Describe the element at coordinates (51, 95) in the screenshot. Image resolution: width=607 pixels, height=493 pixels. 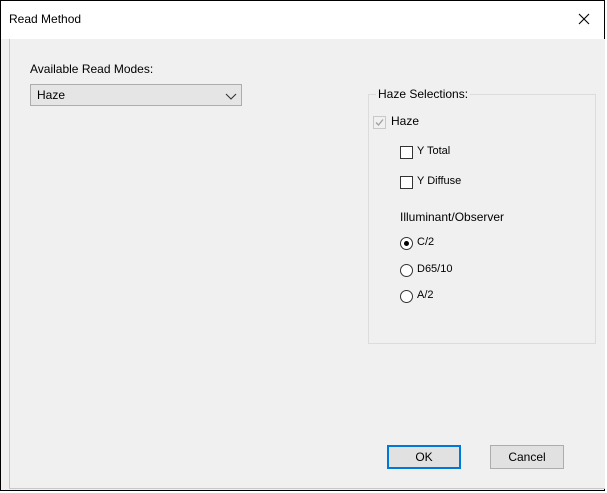
I see `read-mode-selected-value: Haze` at that location.